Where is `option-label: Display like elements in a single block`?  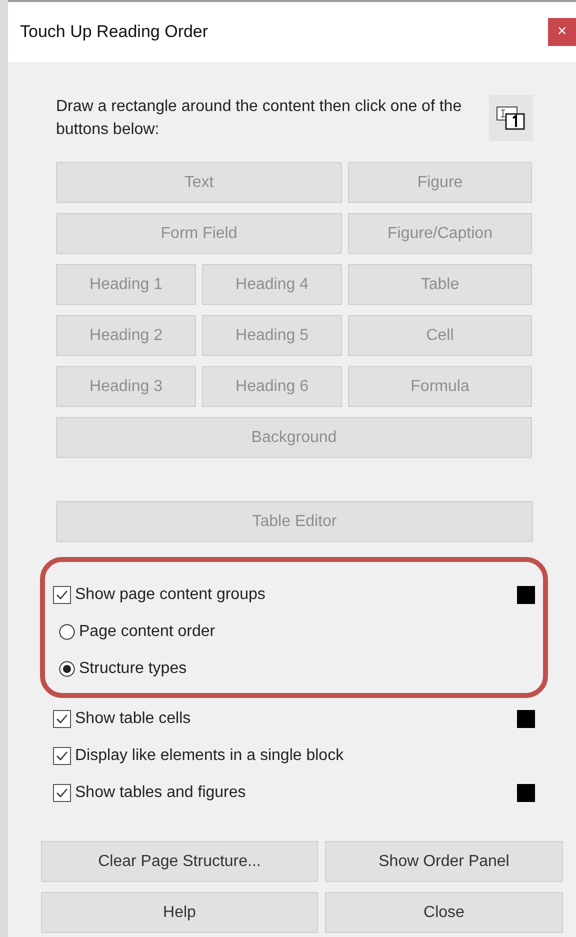
option-label: Display like elements in a single block is located at coordinates (209, 755).